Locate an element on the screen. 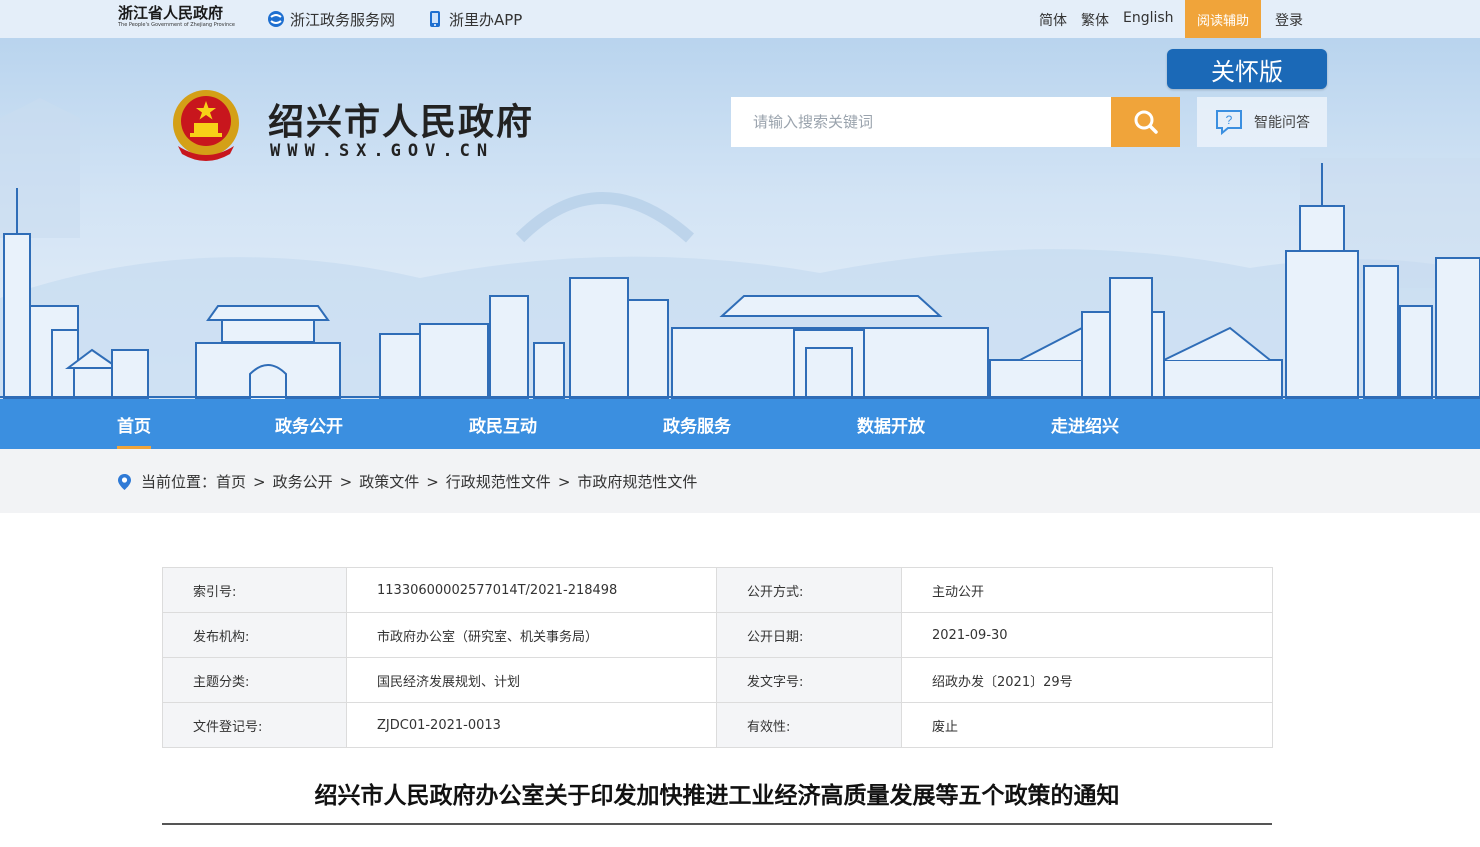  issuing-agency-label: 发布机构: is located at coordinates (254, 635).